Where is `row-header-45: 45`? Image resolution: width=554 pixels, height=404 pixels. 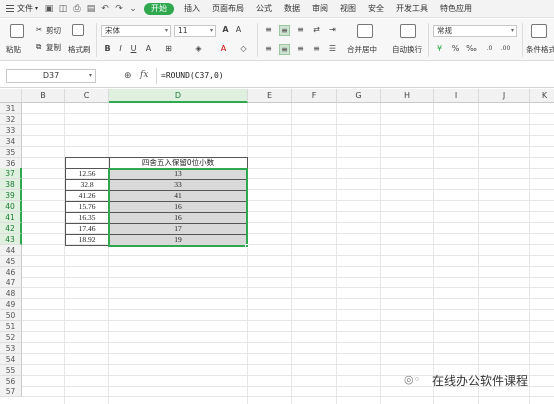
row-header-45: 45 is located at coordinates (11, 261).